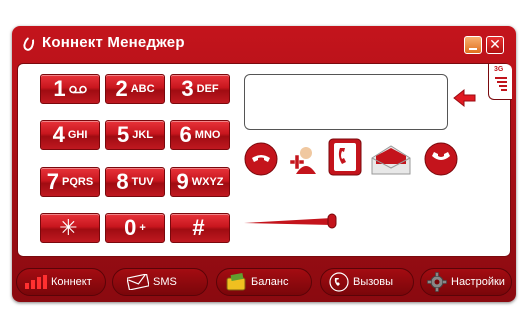 This screenshot has width=531, height=322. Describe the element at coordinates (143, 135) in the screenshot. I see `key-letters: JKL` at that location.